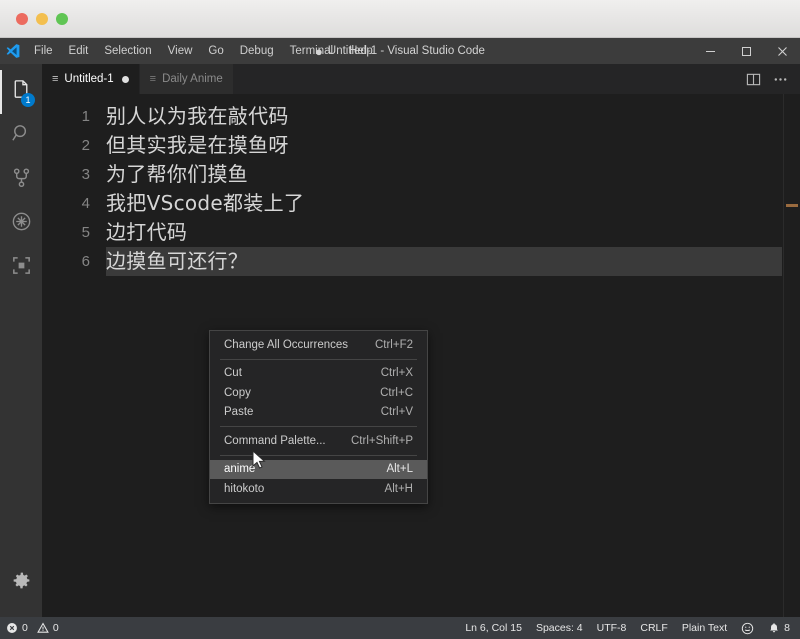 The height and width of the screenshot is (639, 800). I want to click on menu-item-shortcut: Ctrl+X, so click(396, 373).